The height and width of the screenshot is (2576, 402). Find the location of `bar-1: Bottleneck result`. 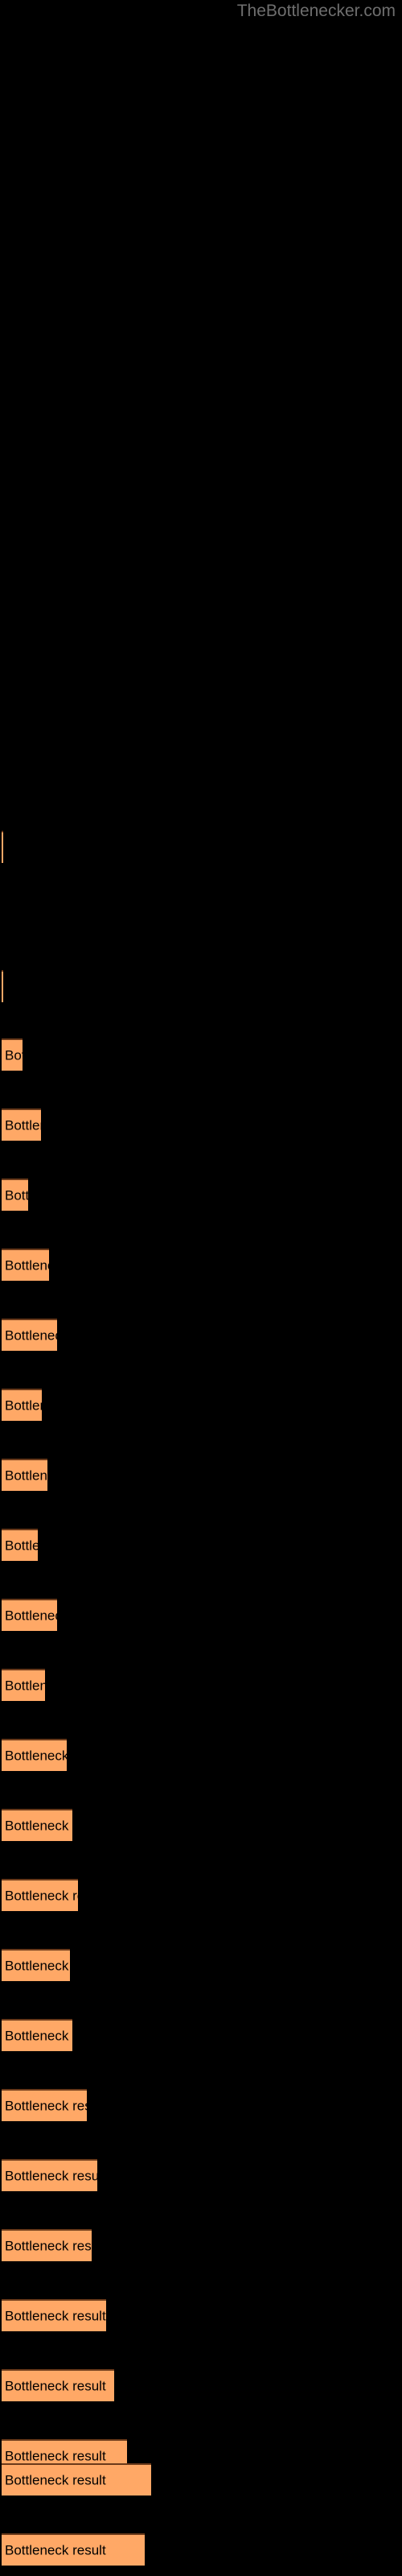

bar-1: Bottleneck result is located at coordinates (2, 847).